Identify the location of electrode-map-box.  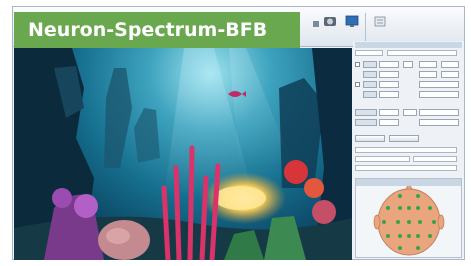
(408, 218).